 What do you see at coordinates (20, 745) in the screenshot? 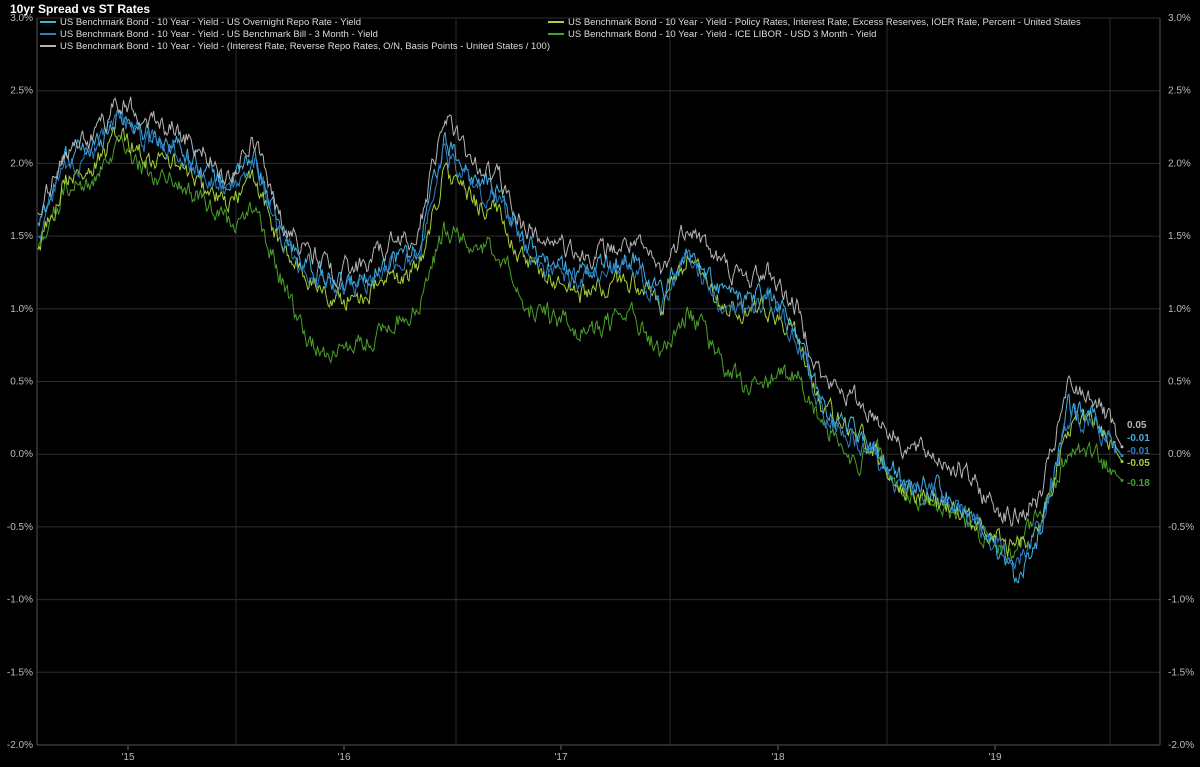
I see `y-tick-label-left: -2.0%` at bounding box center [20, 745].